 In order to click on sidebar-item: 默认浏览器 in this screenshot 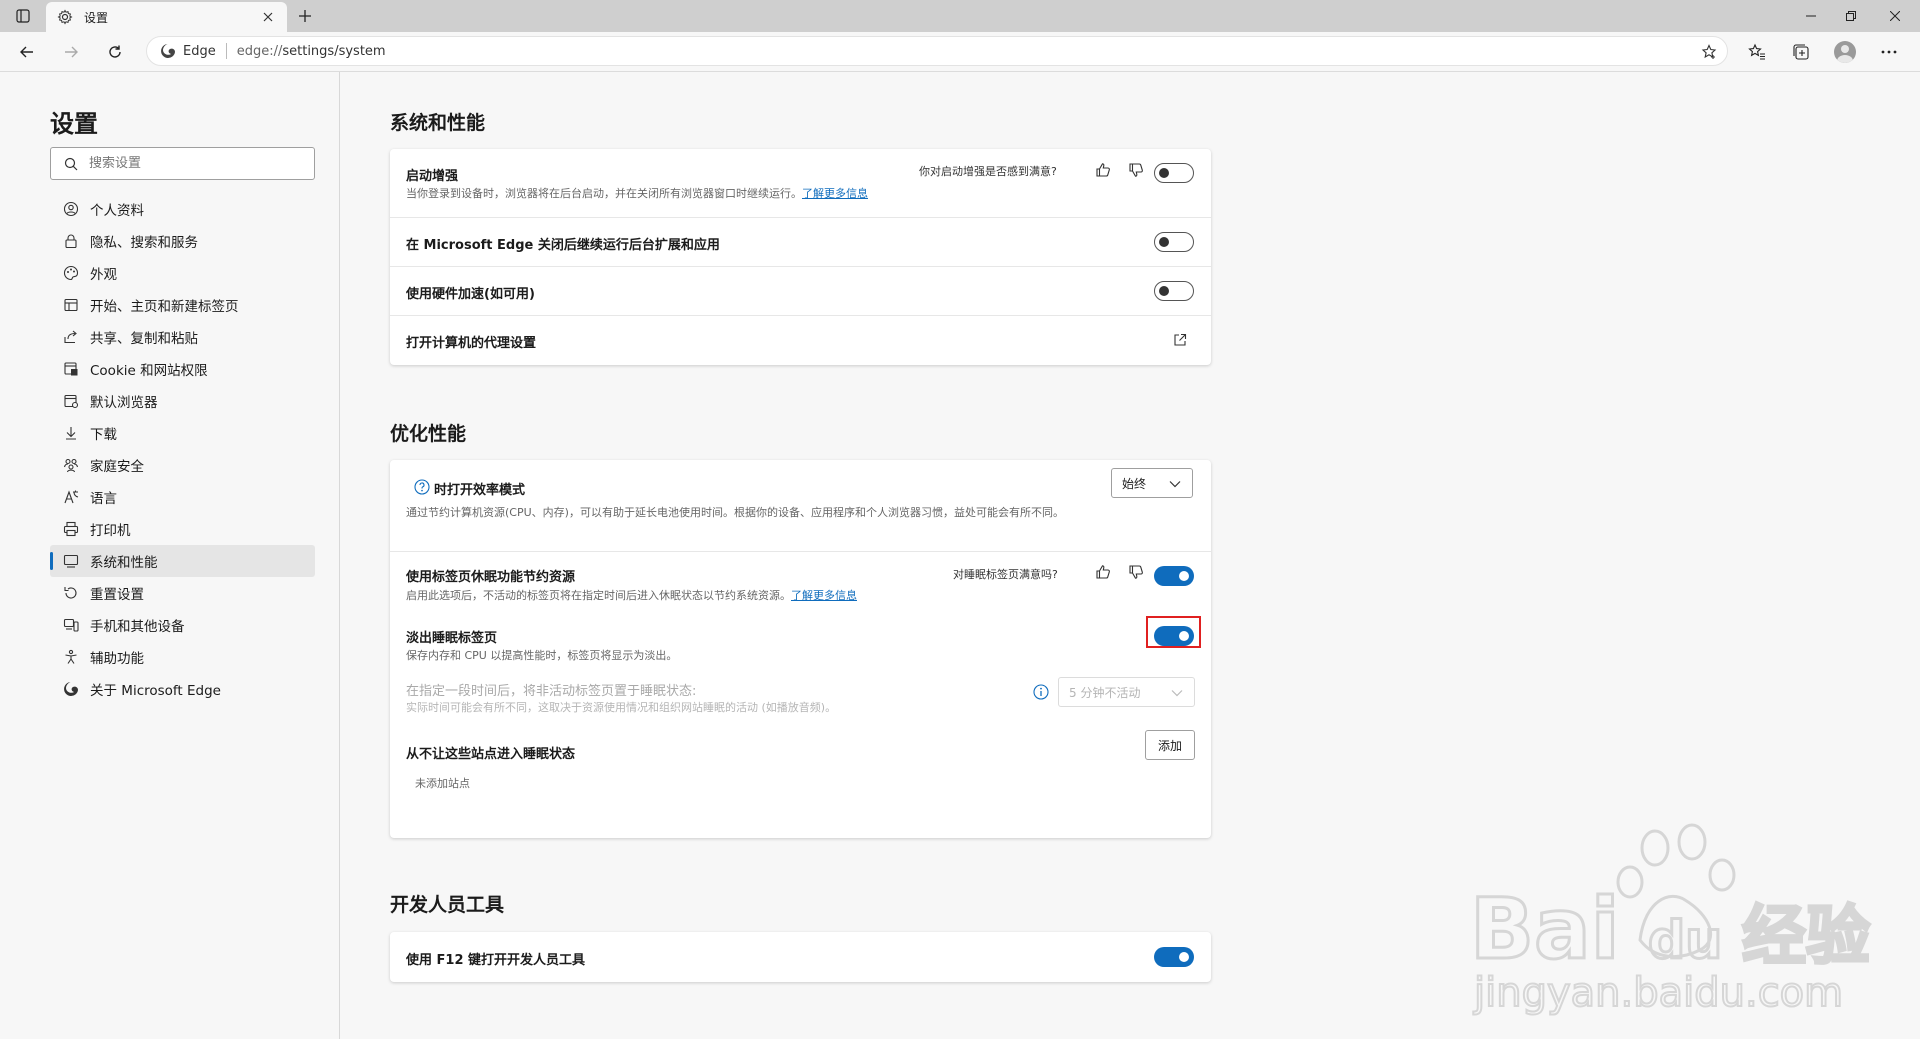, I will do `click(182, 401)`.